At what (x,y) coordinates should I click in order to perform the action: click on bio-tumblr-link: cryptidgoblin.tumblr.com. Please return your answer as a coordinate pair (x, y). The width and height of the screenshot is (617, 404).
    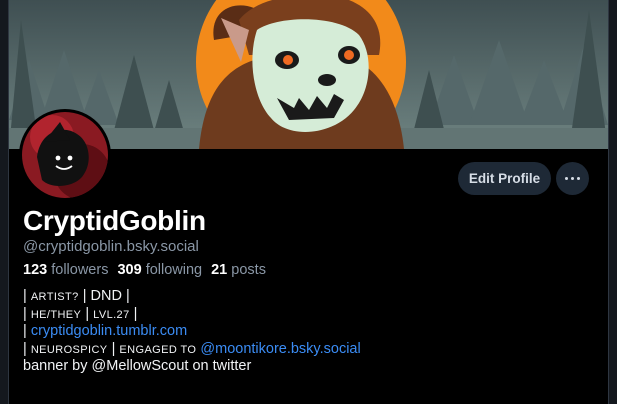
    Looking at the image, I should click on (109, 331).